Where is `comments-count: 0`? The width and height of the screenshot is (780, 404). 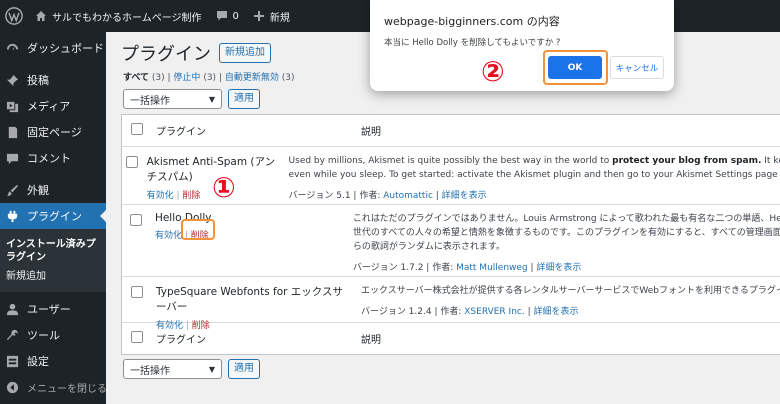
comments-count: 0 is located at coordinates (235, 16).